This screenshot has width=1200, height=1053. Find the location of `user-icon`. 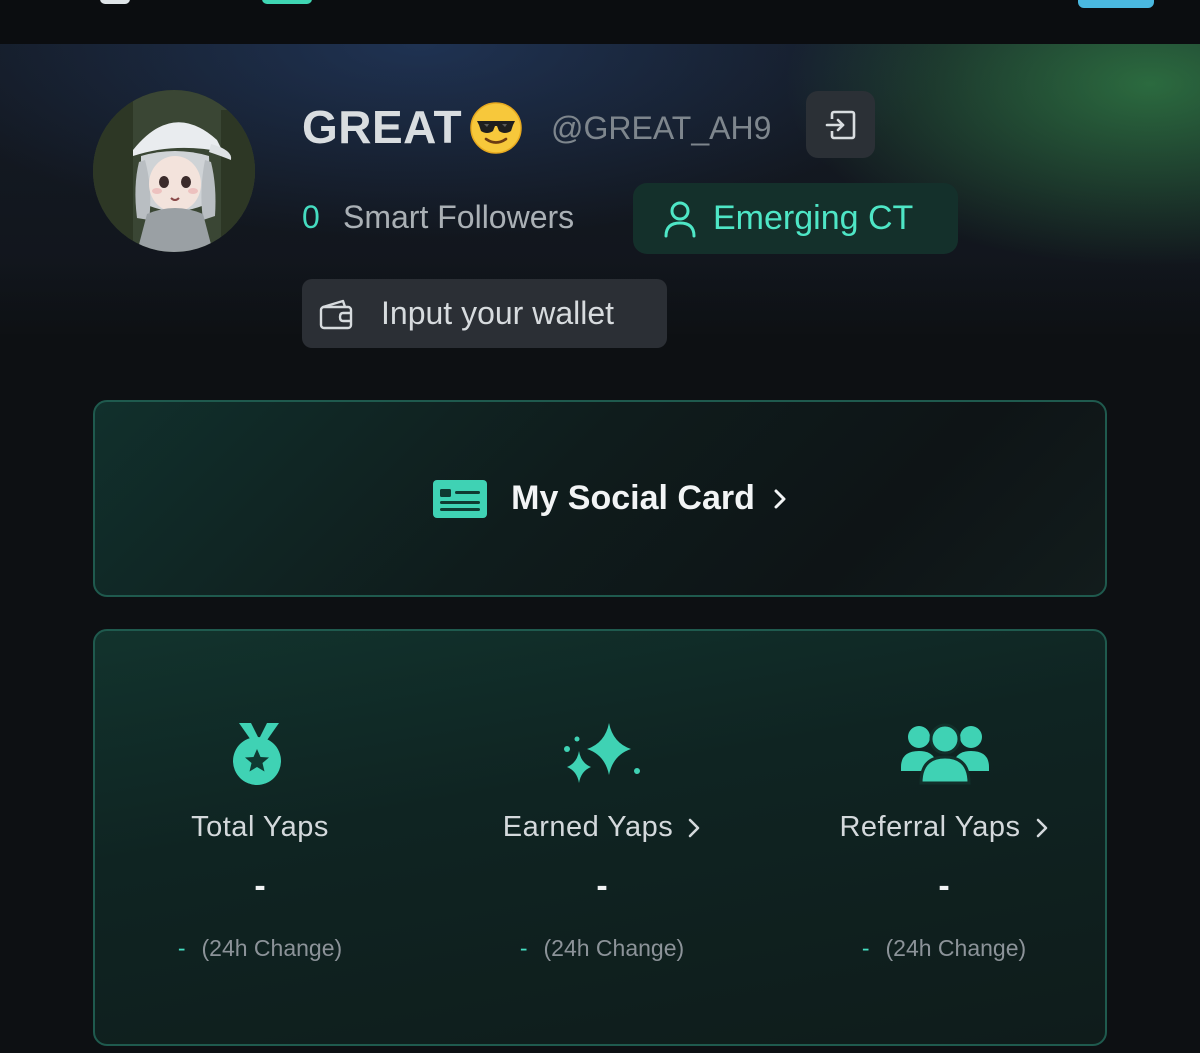

user-icon is located at coordinates (680, 219).